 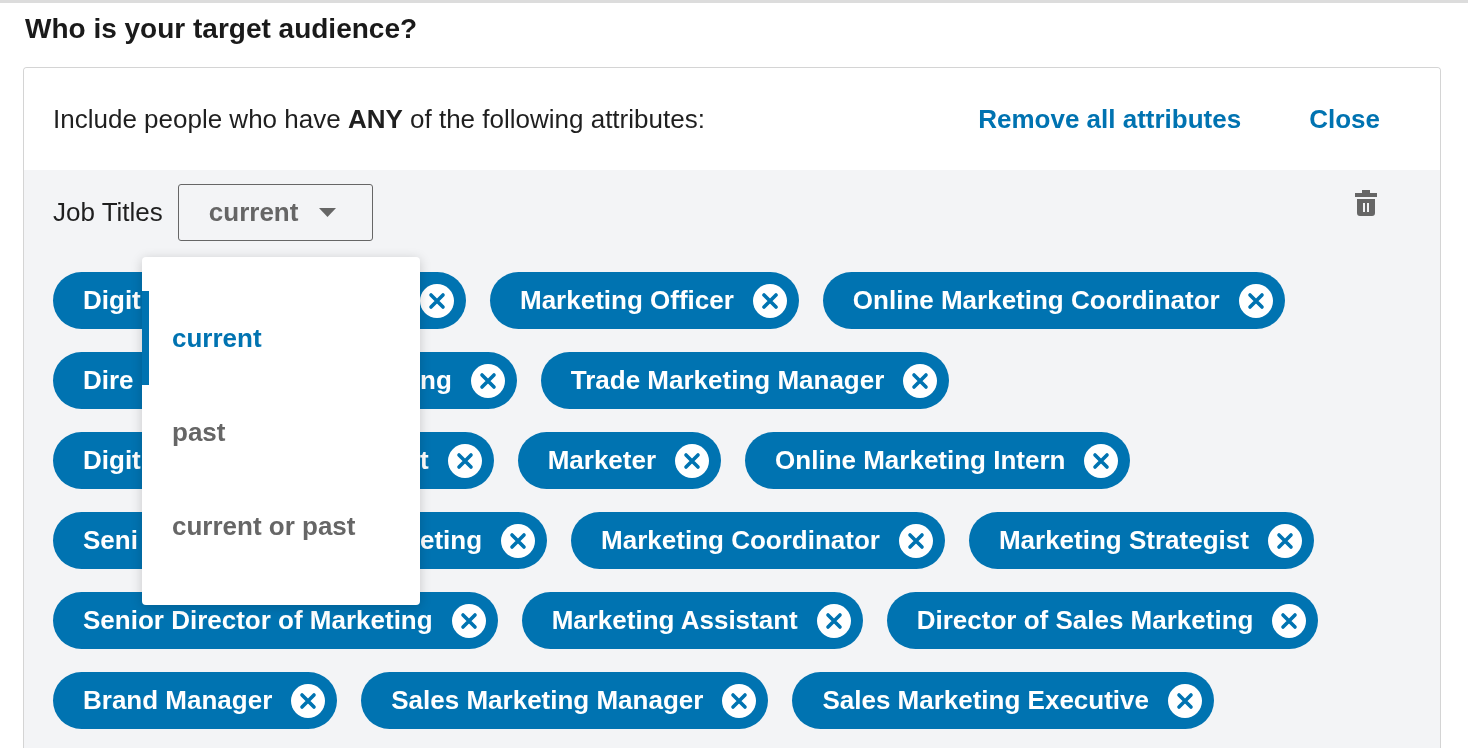 I want to click on select-dropdown: current, so click(x=275, y=212).